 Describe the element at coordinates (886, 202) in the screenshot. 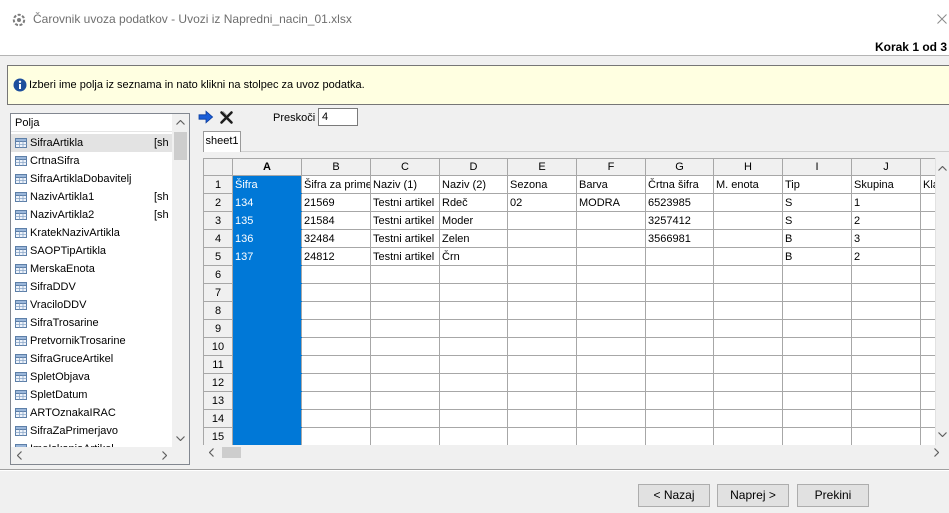

I see `grid-cell: 1` at that location.